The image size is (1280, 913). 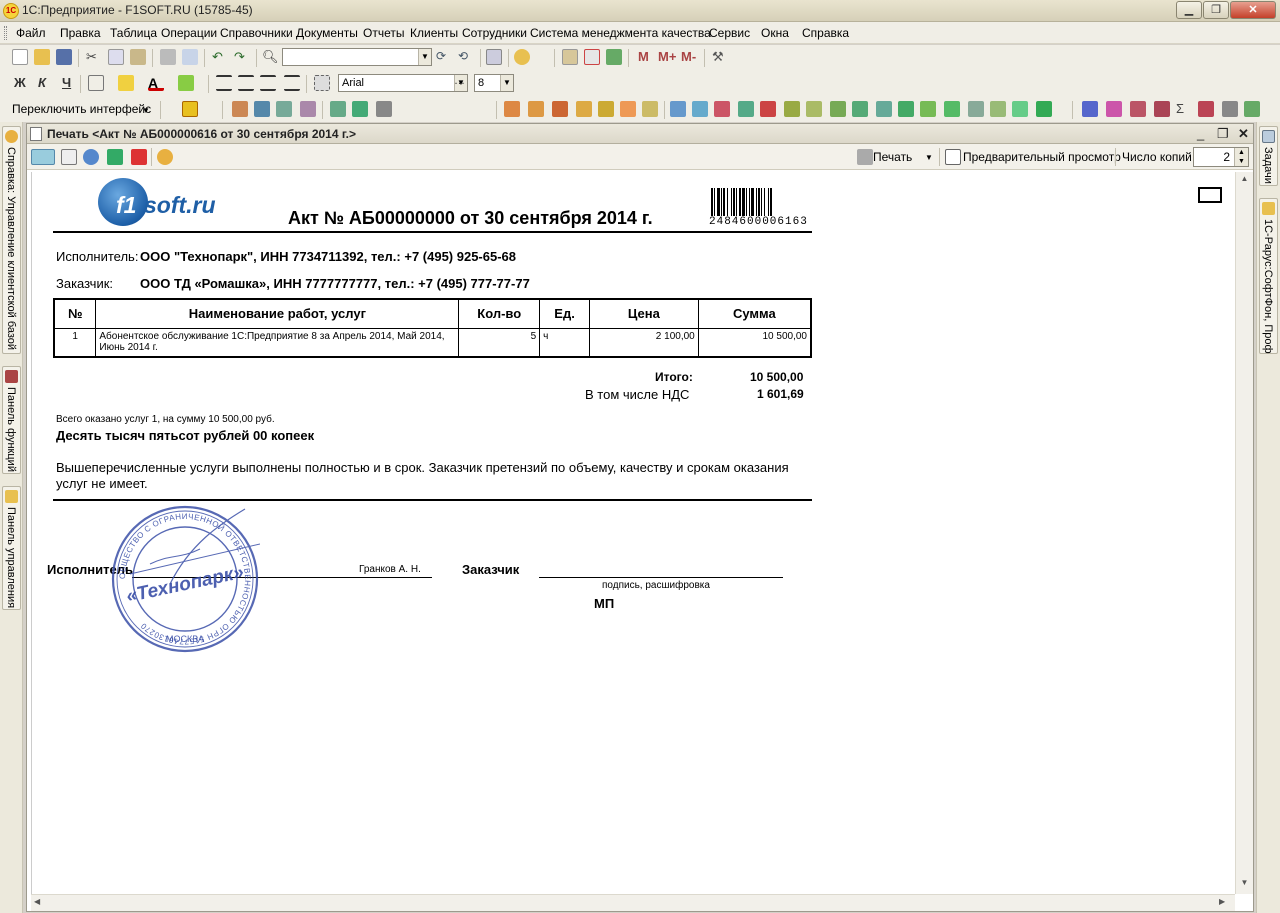 I want to click on font-size-combo: 8 ▼, so click(x=494, y=83).